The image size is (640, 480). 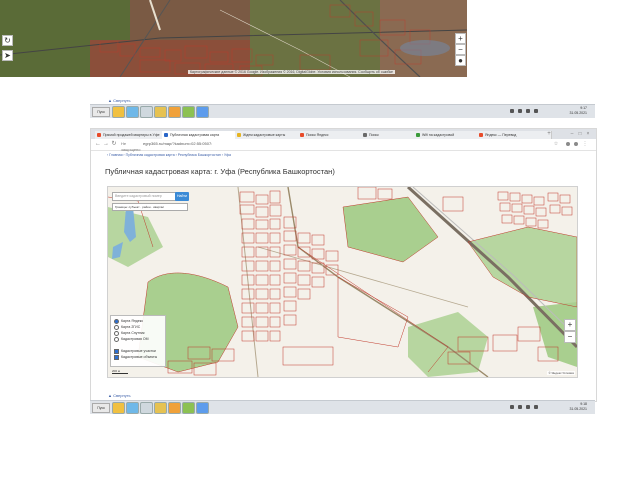 What do you see at coordinates (131, 327) in the screenshot?
I see `layer-label: Карта 2ГИС` at bounding box center [131, 327].